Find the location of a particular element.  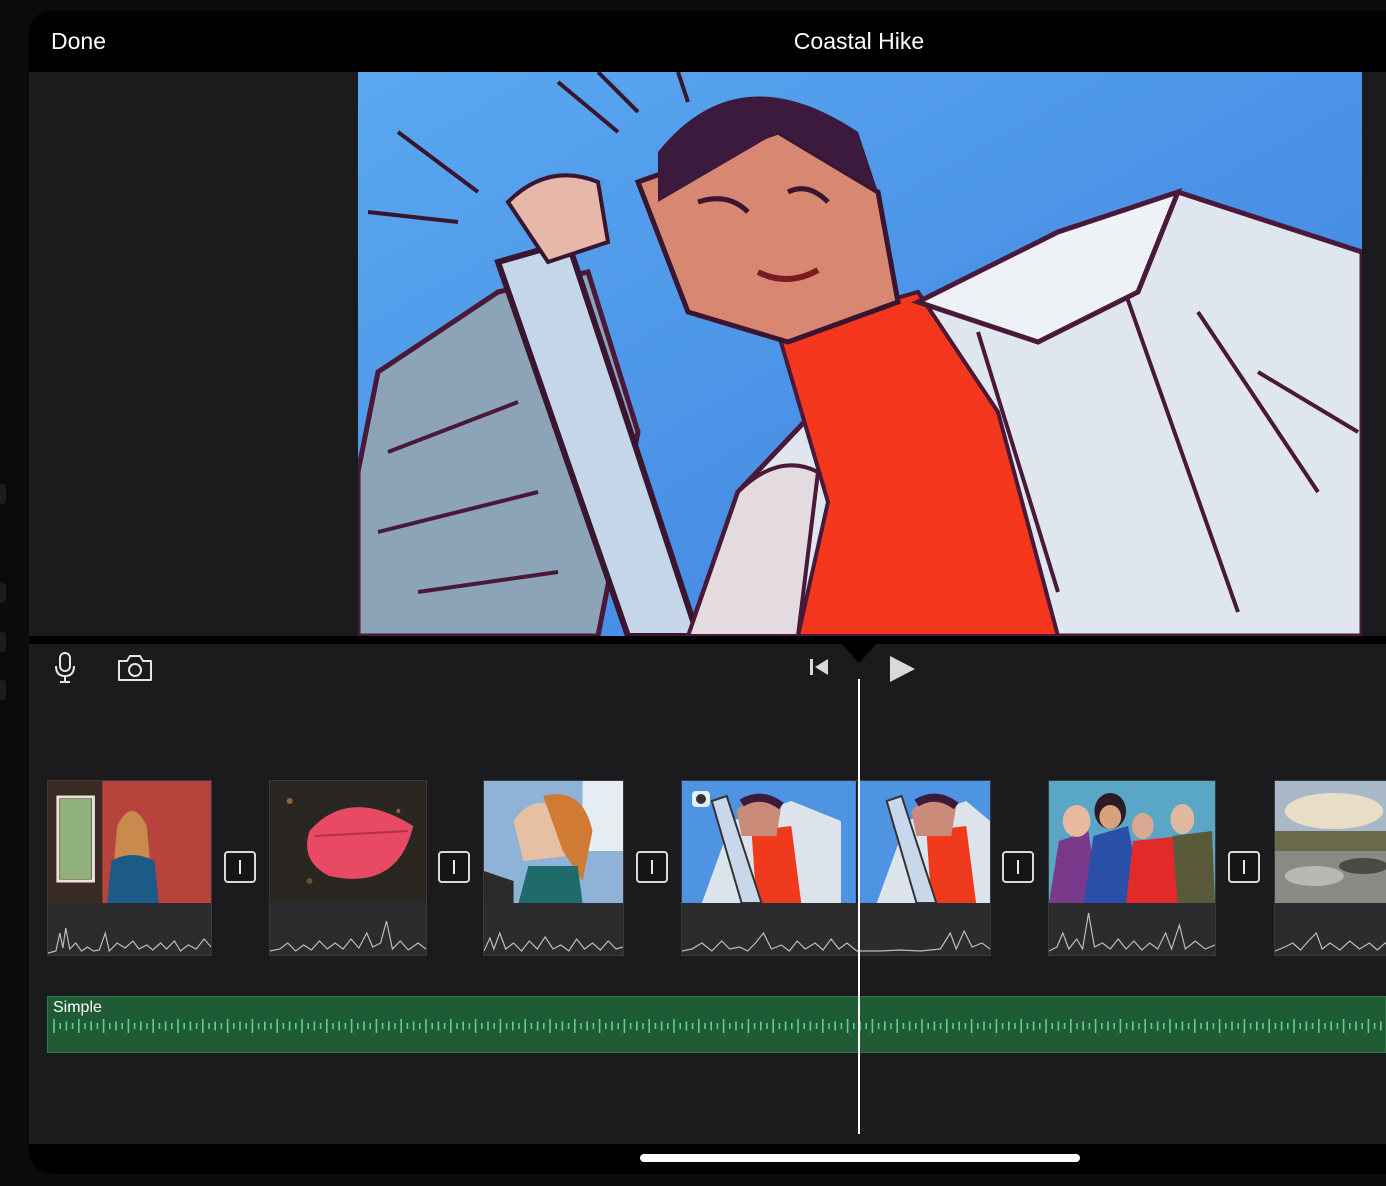

playhead is located at coordinates (859, 906).